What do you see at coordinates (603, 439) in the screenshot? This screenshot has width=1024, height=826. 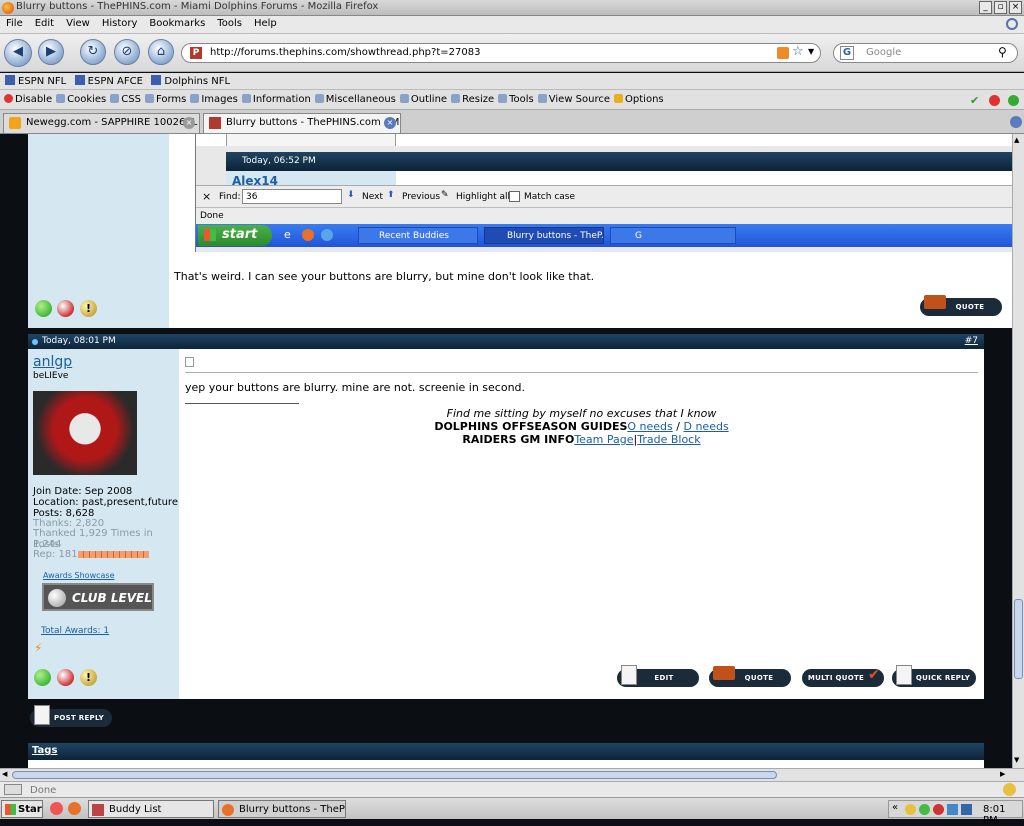 I see `team-page-link: Team Page` at bounding box center [603, 439].